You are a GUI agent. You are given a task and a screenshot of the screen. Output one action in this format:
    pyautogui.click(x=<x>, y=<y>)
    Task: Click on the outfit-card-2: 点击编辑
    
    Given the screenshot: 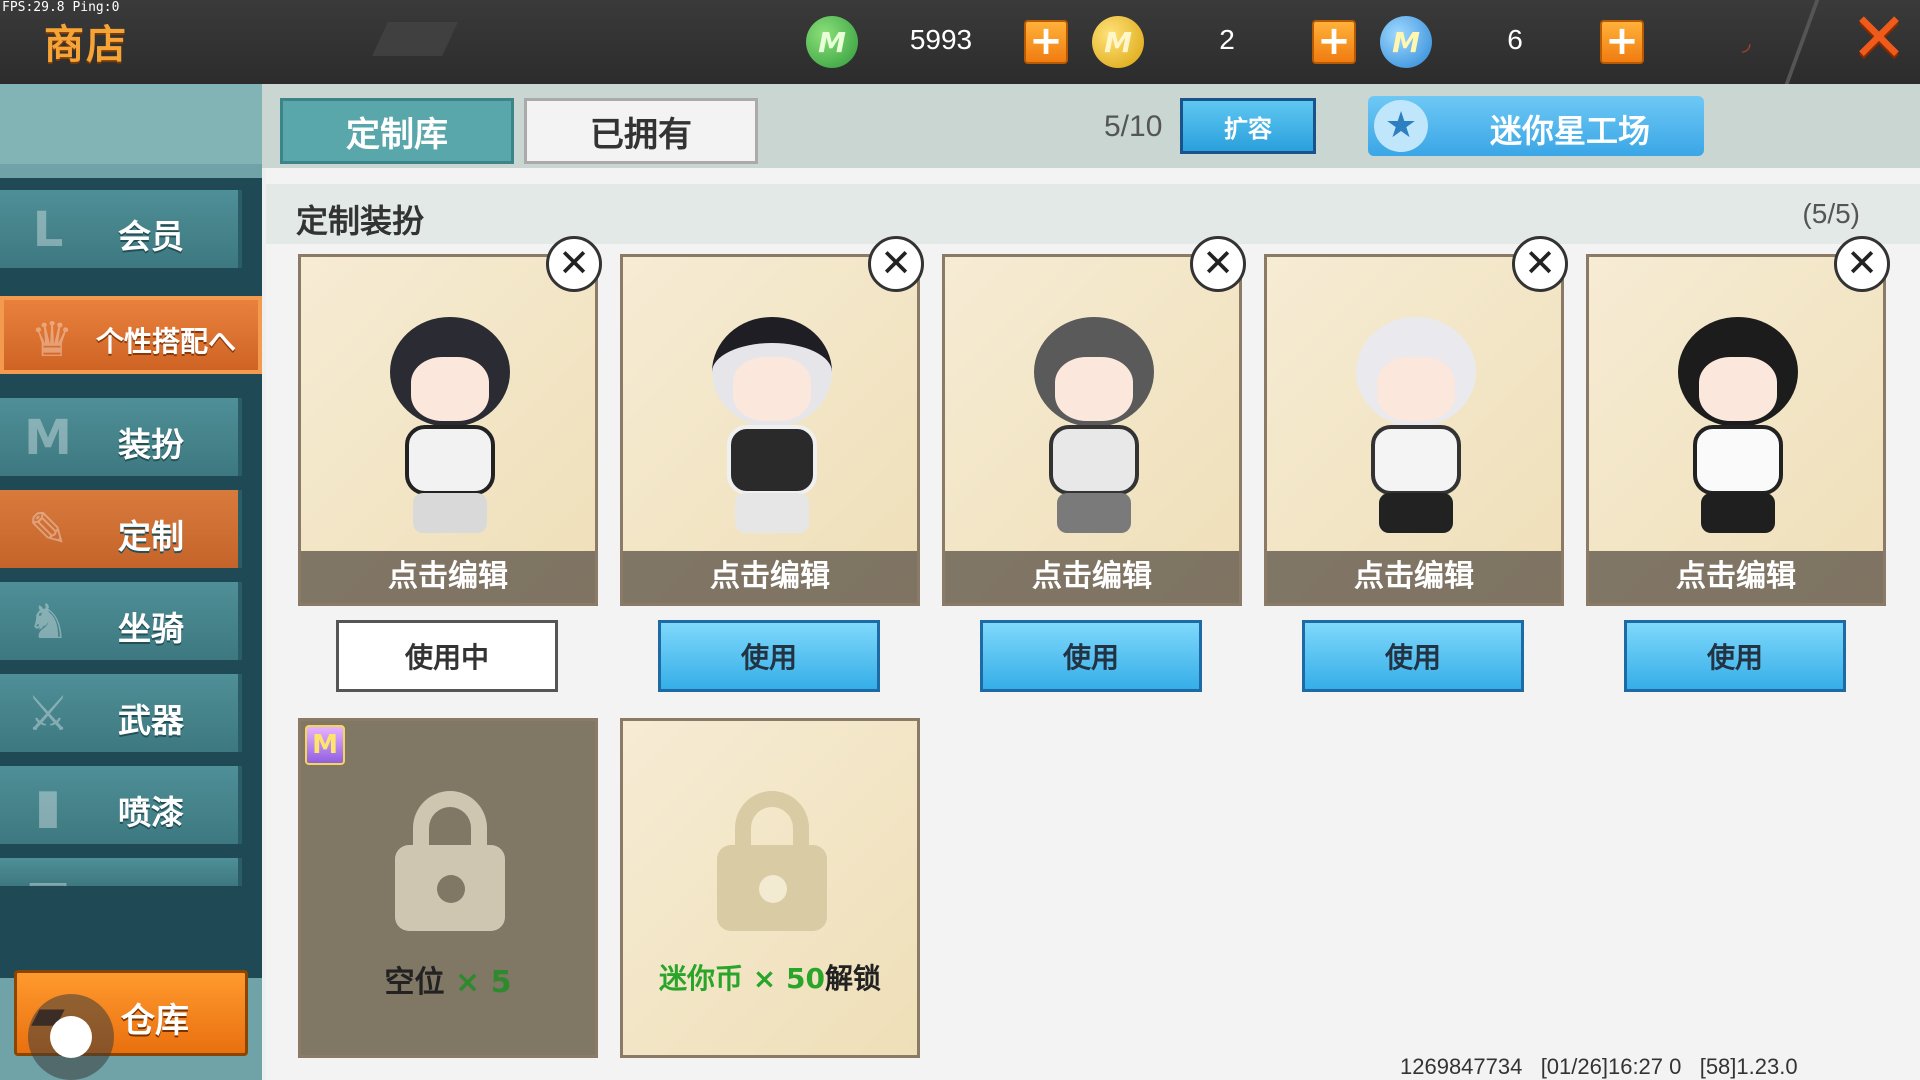 What is the action you would take?
    pyautogui.click(x=770, y=430)
    